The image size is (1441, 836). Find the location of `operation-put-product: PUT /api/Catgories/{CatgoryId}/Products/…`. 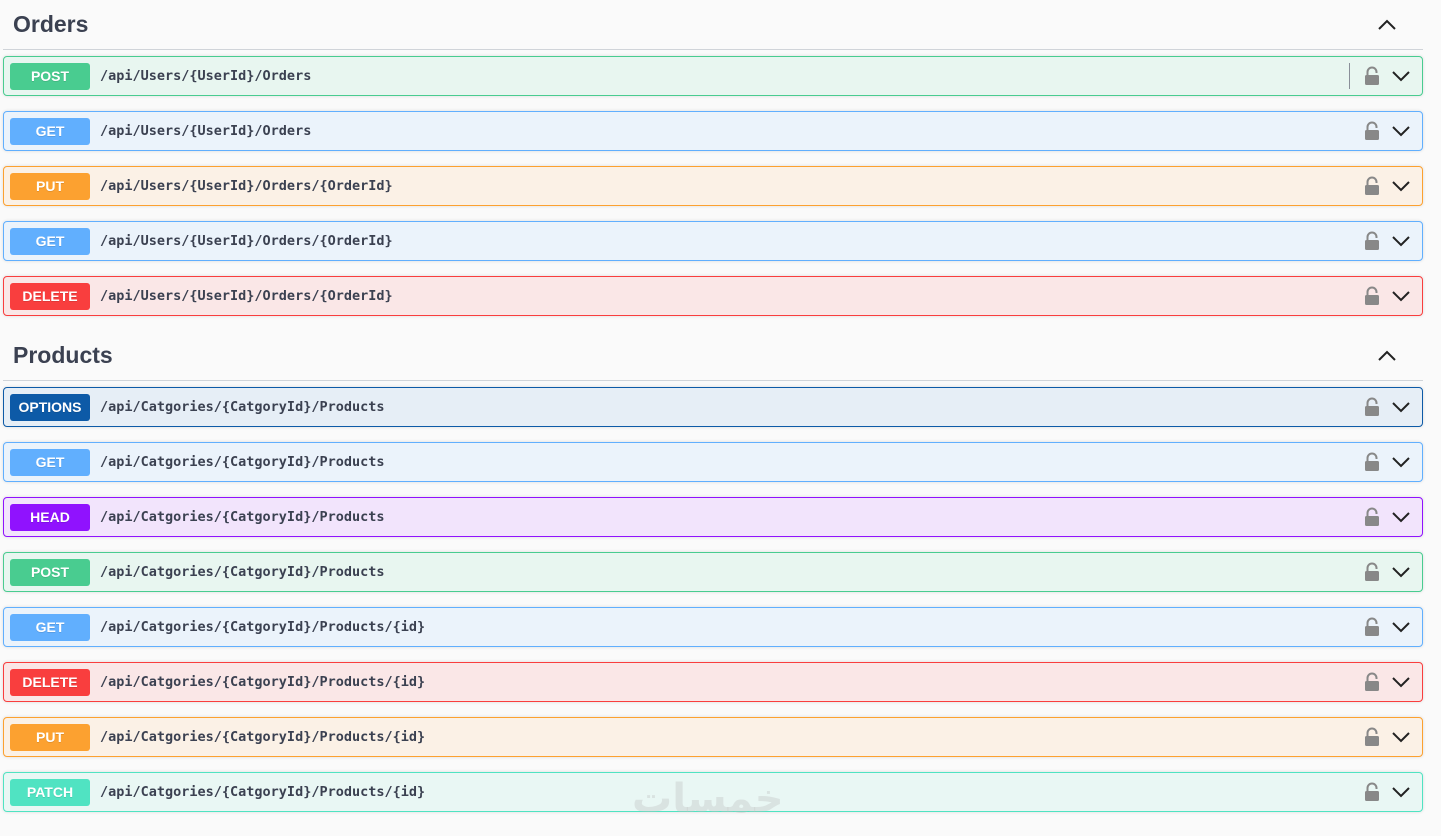

operation-put-product: PUT /api/Catgories/{CatgoryId}/Products/… is located at coordinates (713, 737).